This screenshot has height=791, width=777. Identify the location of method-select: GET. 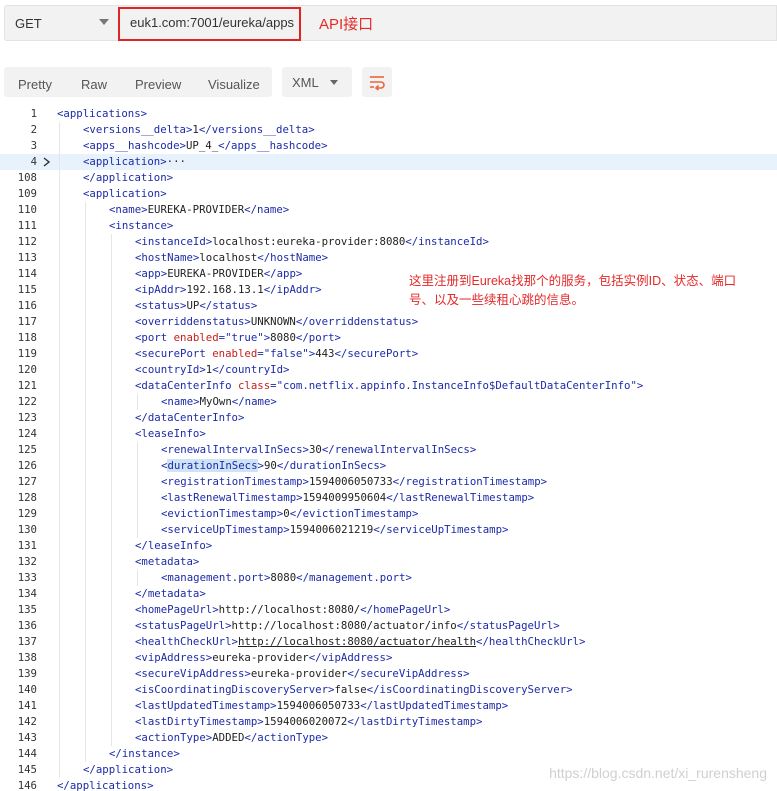
(60, 23).